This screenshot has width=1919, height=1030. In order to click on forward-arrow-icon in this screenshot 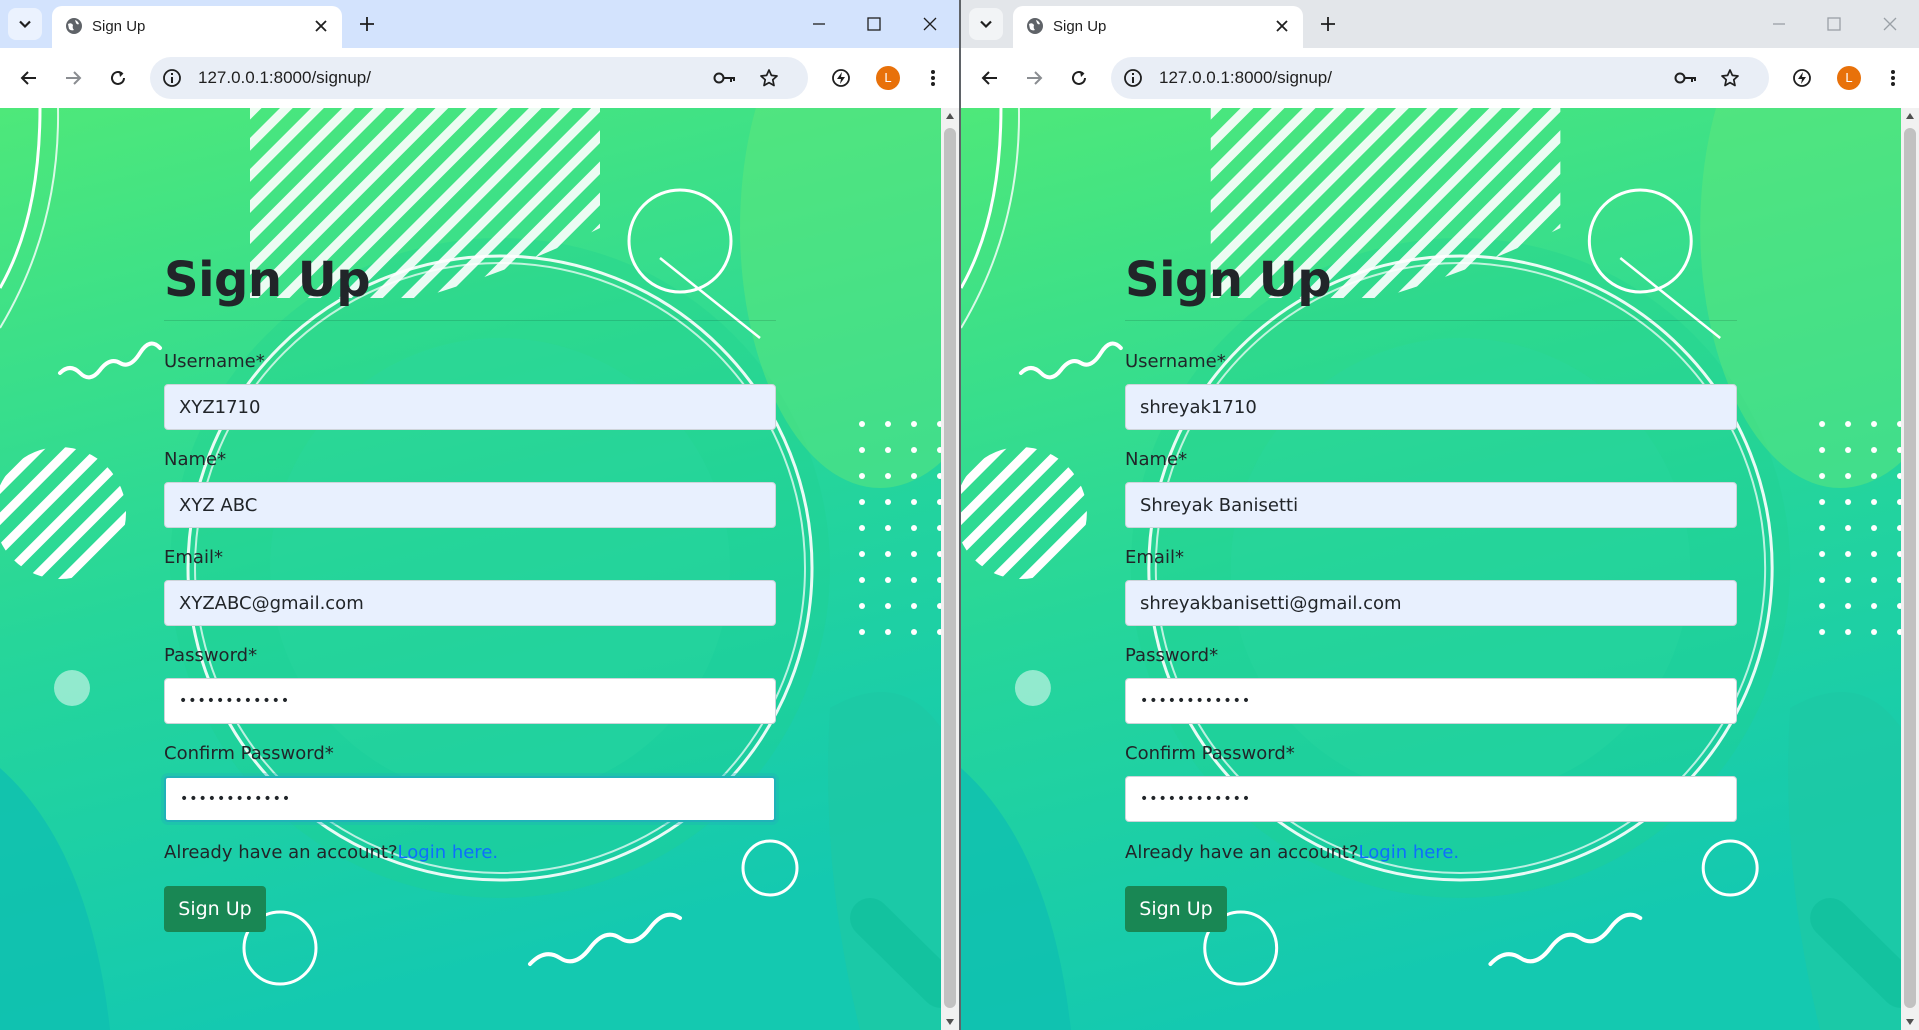, I will do `click(74, 78)`.